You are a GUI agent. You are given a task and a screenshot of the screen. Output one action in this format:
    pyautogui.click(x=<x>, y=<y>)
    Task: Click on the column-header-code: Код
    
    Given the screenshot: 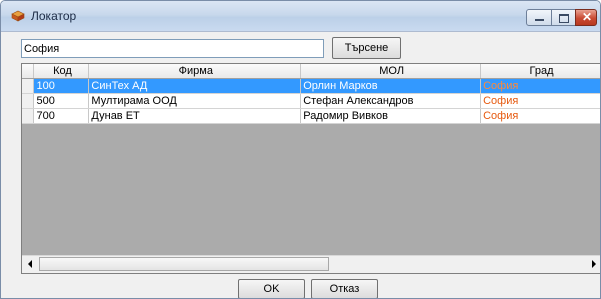 What is the action you would take?
    pyautogui.click(x=61, y=71)
    